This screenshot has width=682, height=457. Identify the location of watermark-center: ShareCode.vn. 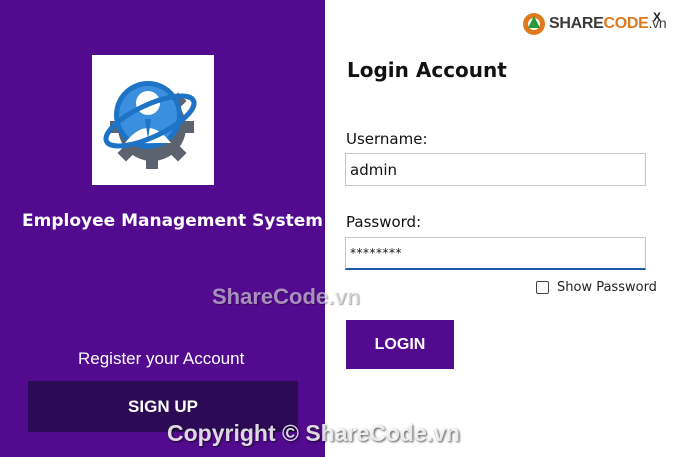
(286, 296).